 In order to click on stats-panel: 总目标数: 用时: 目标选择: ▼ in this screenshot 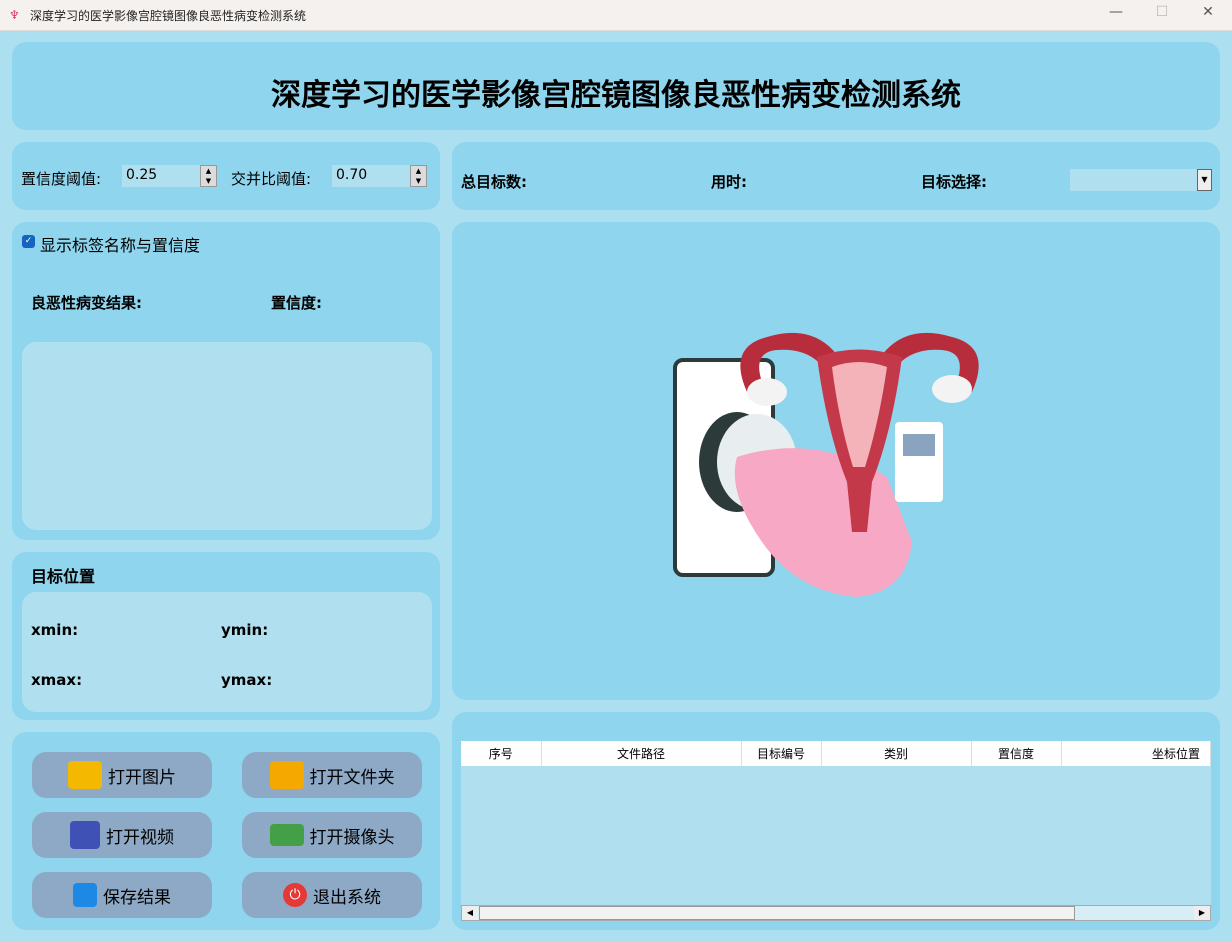, I will do `click(836, 176)`.